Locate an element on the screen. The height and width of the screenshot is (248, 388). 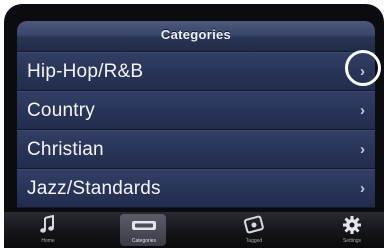
highlight-circle is located at coordinates (363, 68).